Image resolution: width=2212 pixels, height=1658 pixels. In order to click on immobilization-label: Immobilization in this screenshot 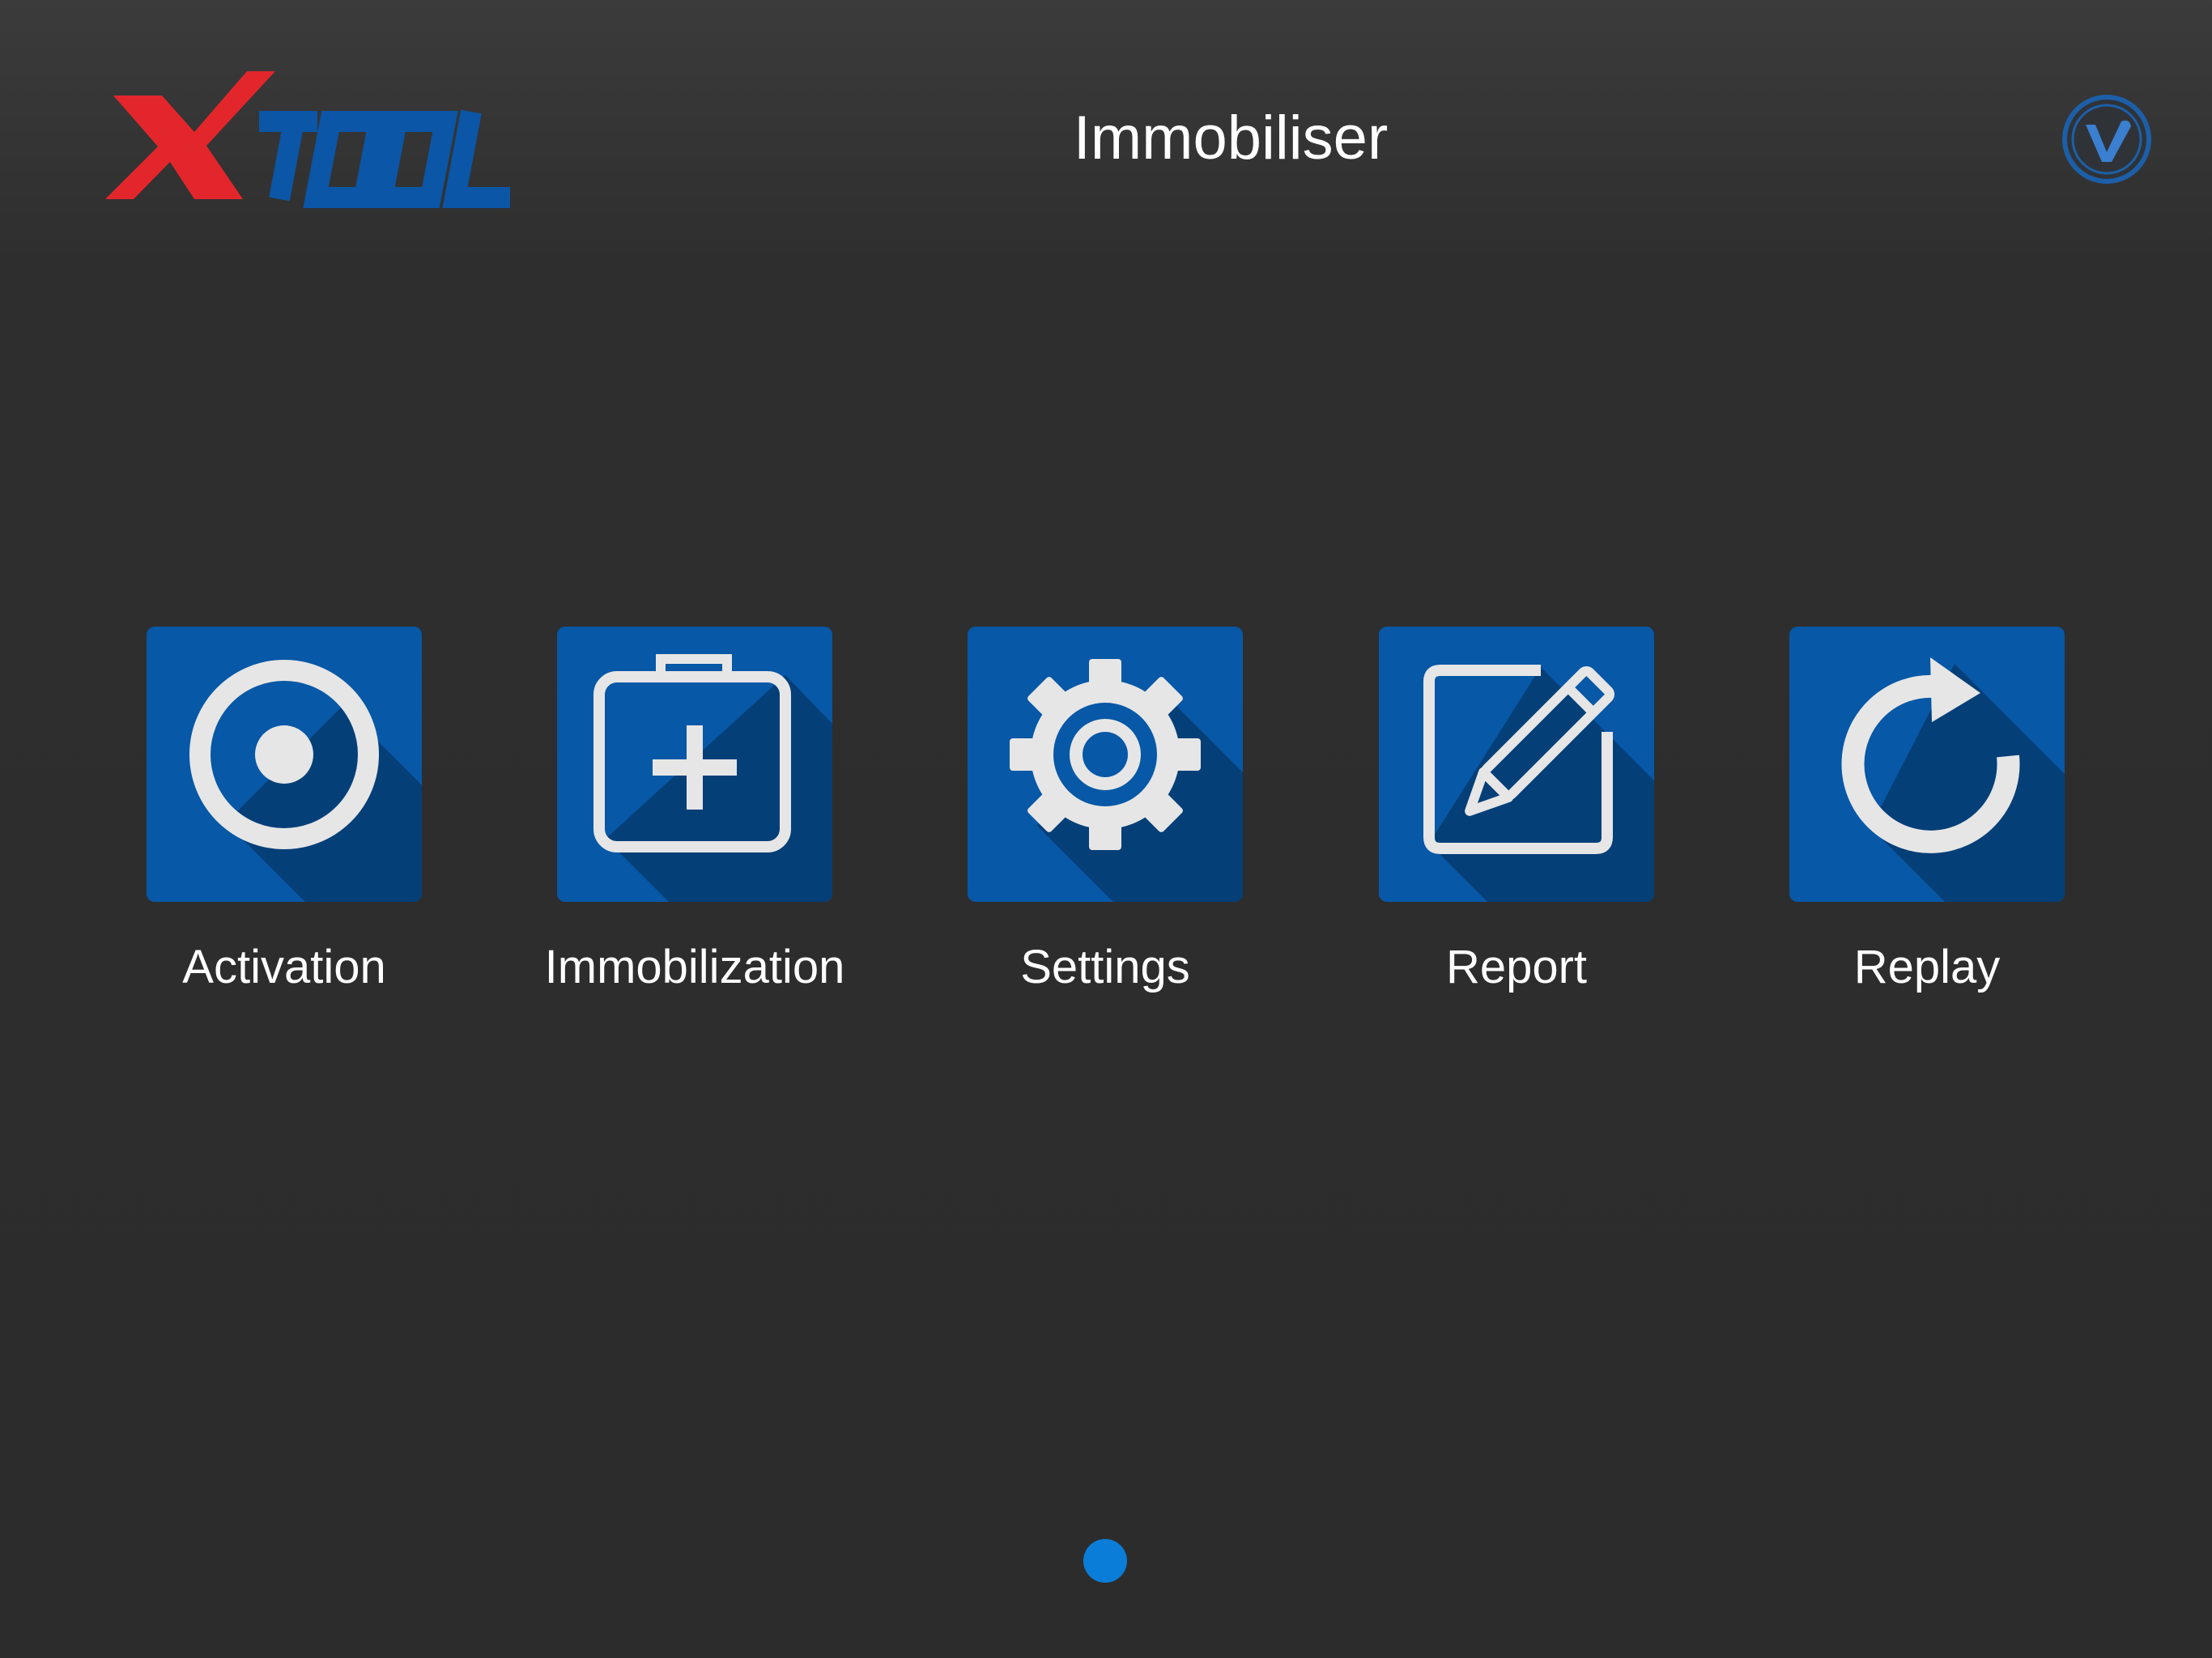, I will do `click(695, 967)`.